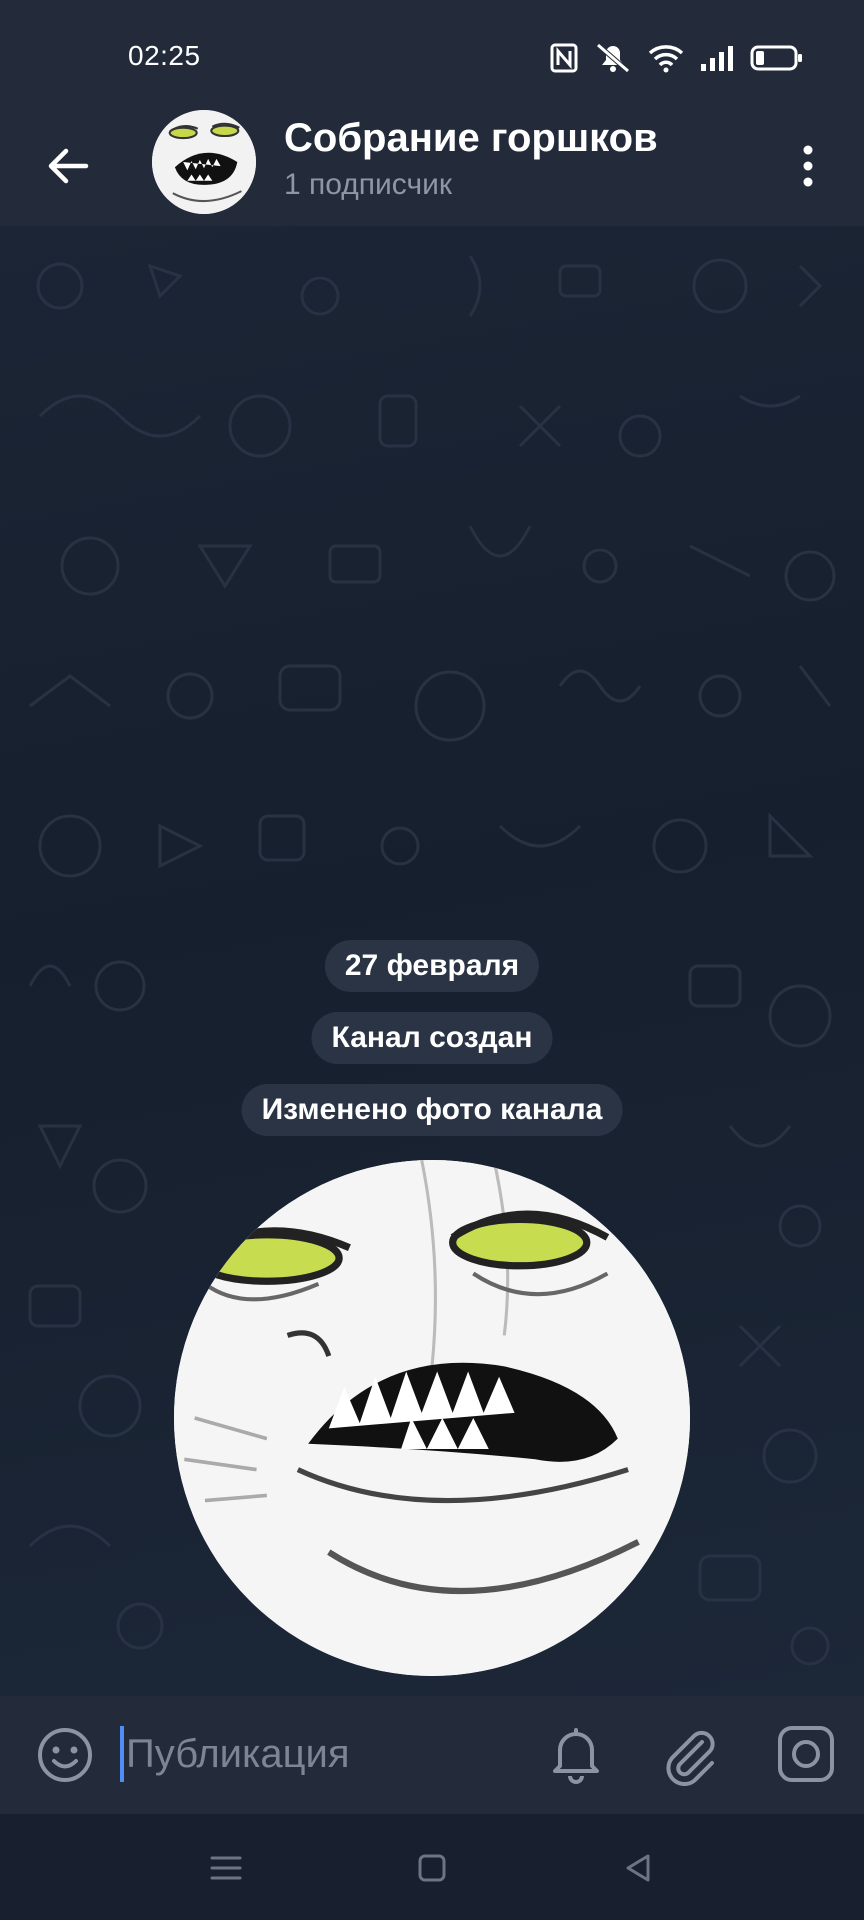  What do you see at coordinates (122, 1754) in the screenshot?
I see `text-caret` at bounding box center [122, 1754].